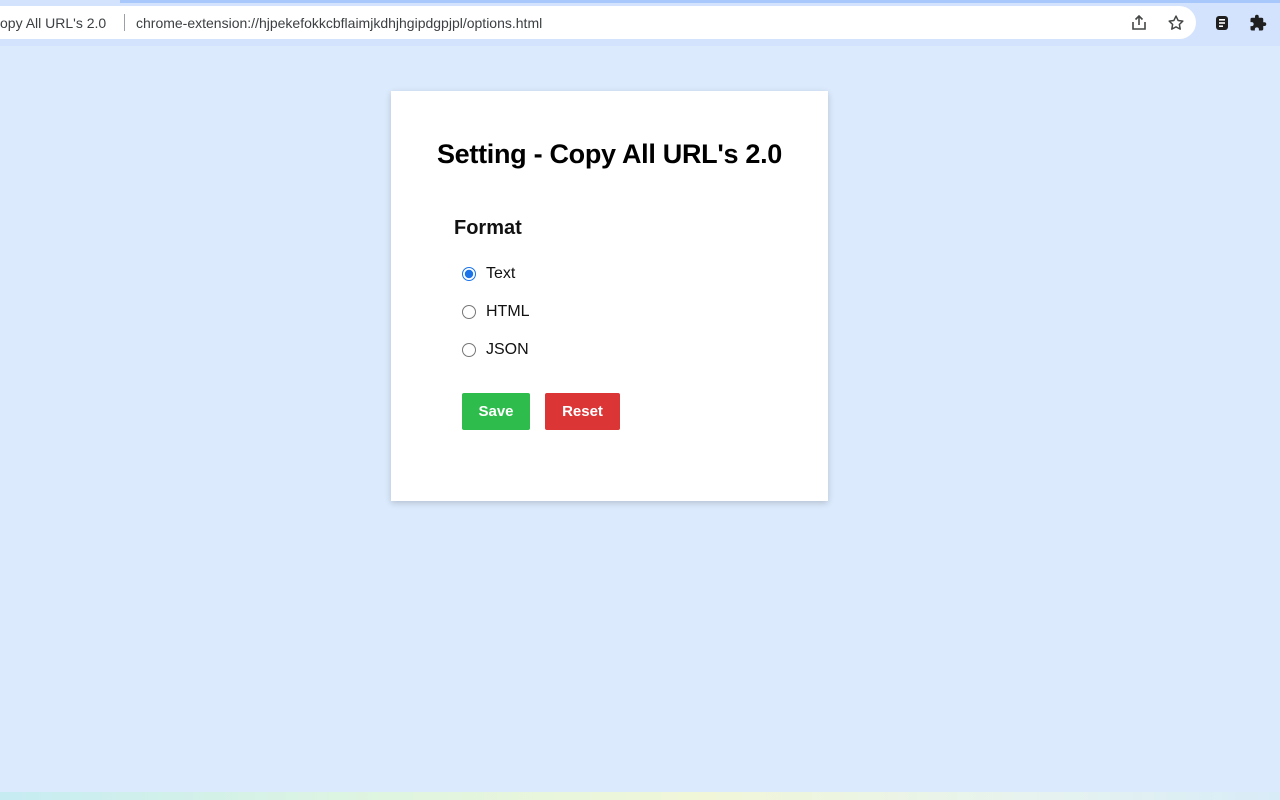 The width and height of the screenshot is (1280, 800). What do you see at coordinates (582, 411) in the screenshot?
I see `reset-button: Reset` at bounding box center [582, 411].